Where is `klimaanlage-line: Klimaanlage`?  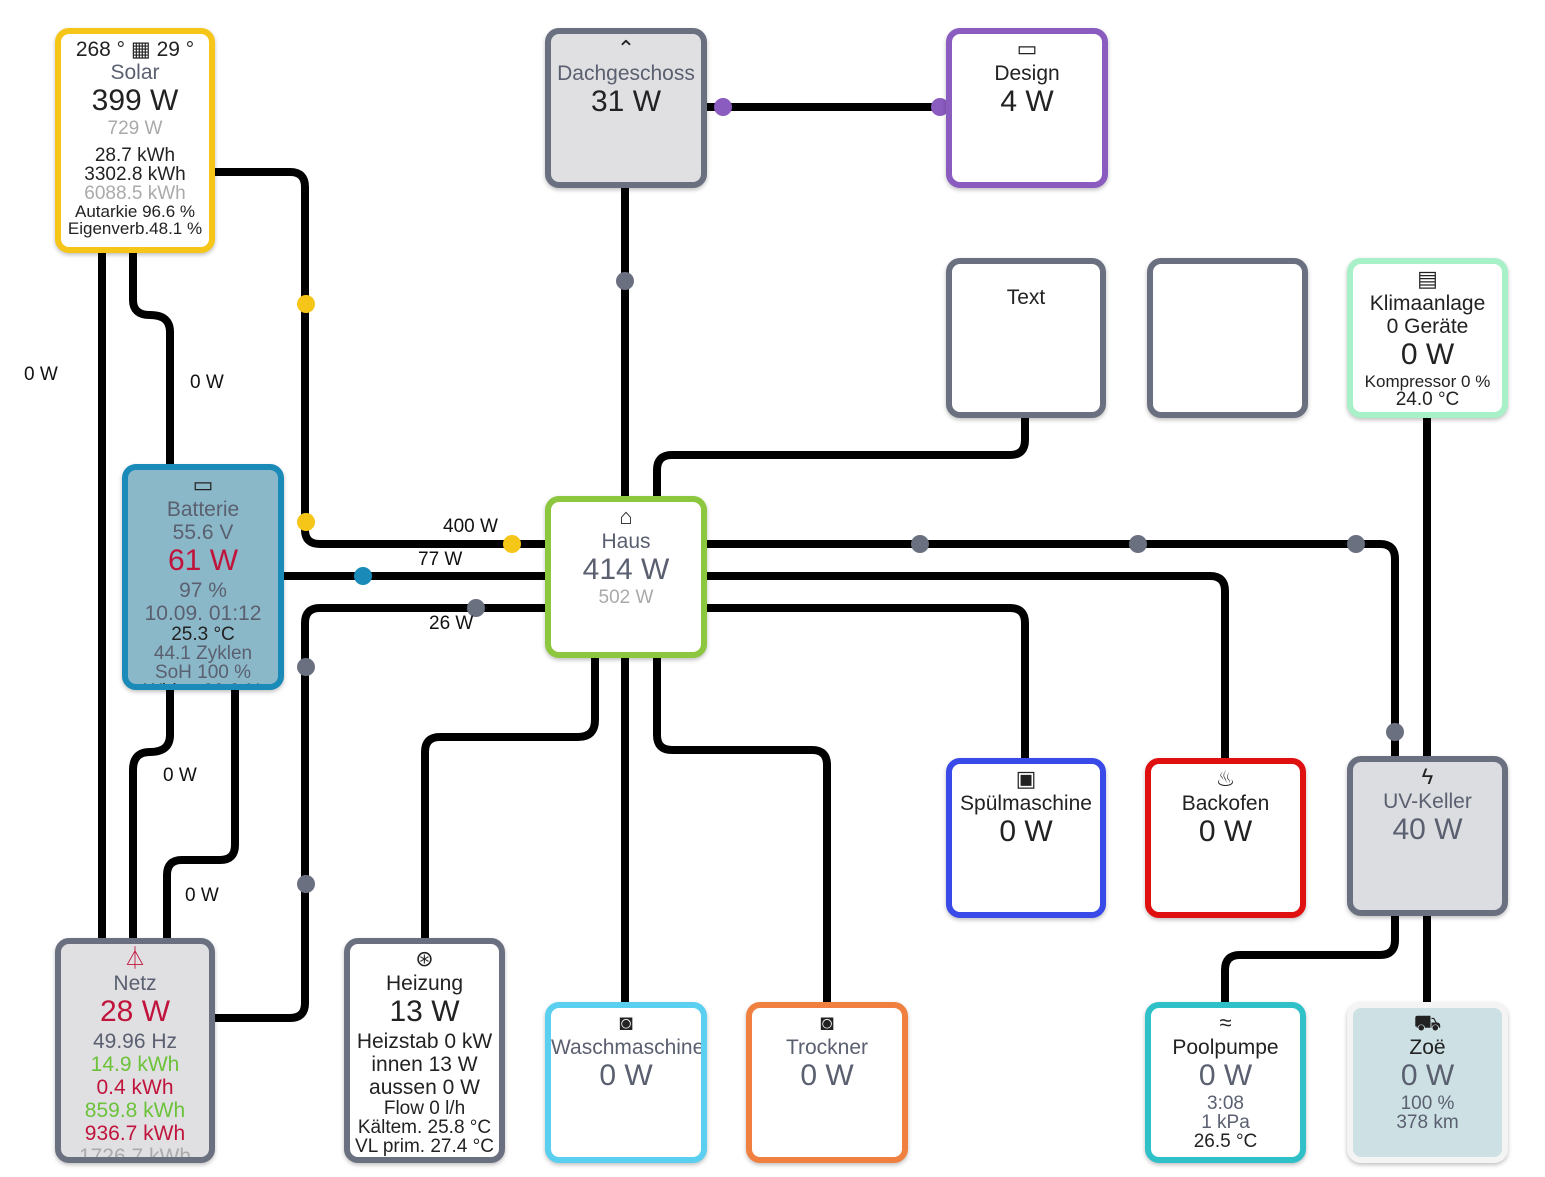
klimaanlage-line: Klimaanlage is located at coordinates (1427, 303).